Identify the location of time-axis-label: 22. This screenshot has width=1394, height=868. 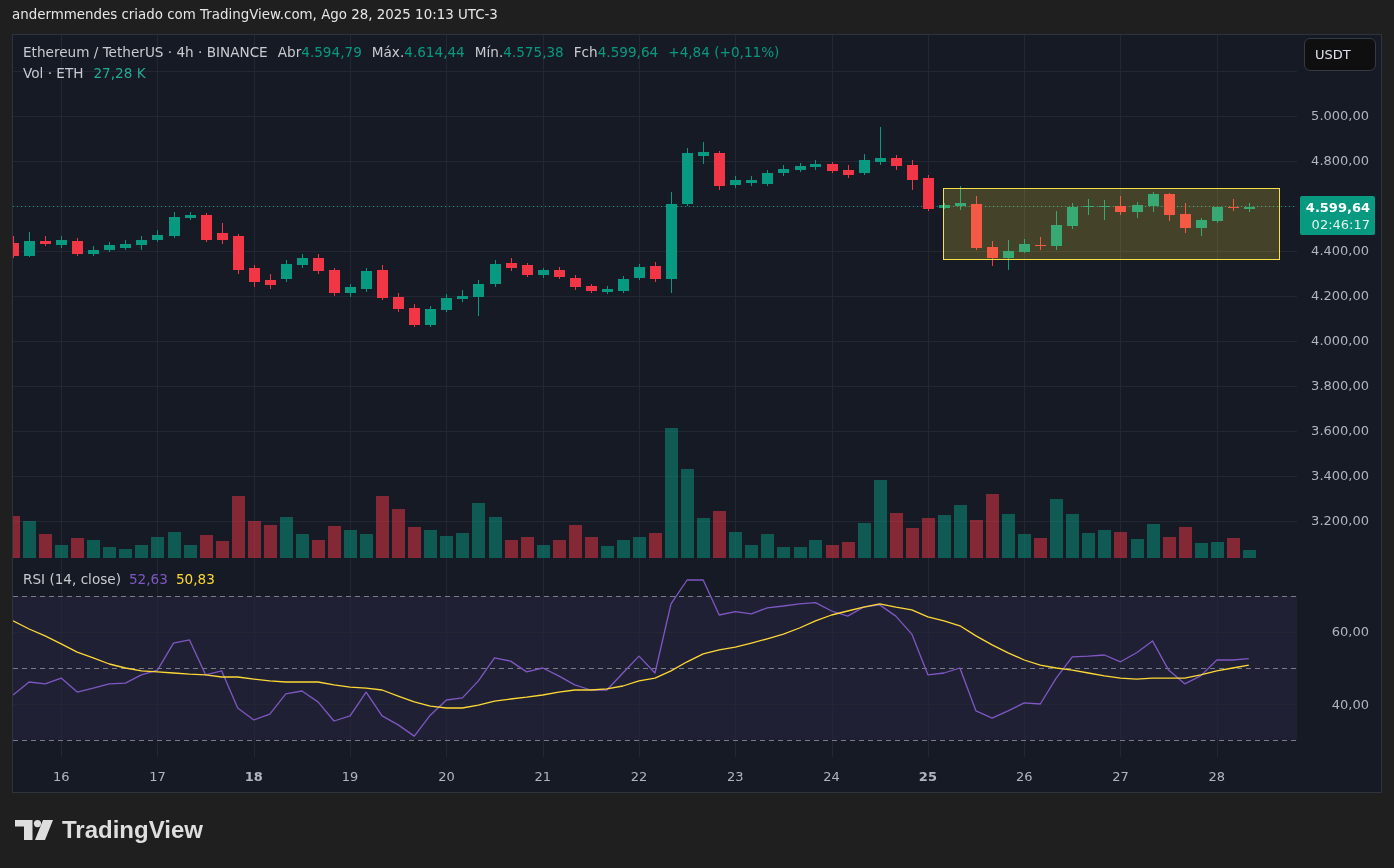
(639, 776).